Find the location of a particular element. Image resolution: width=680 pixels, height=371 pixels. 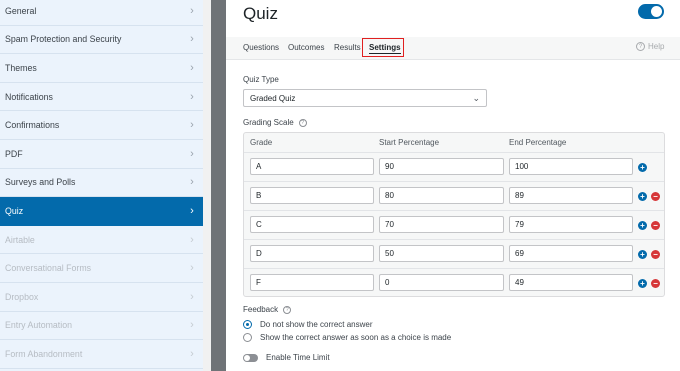

sidebar-item-label: Confirmations is located at coordinates (32, 125).